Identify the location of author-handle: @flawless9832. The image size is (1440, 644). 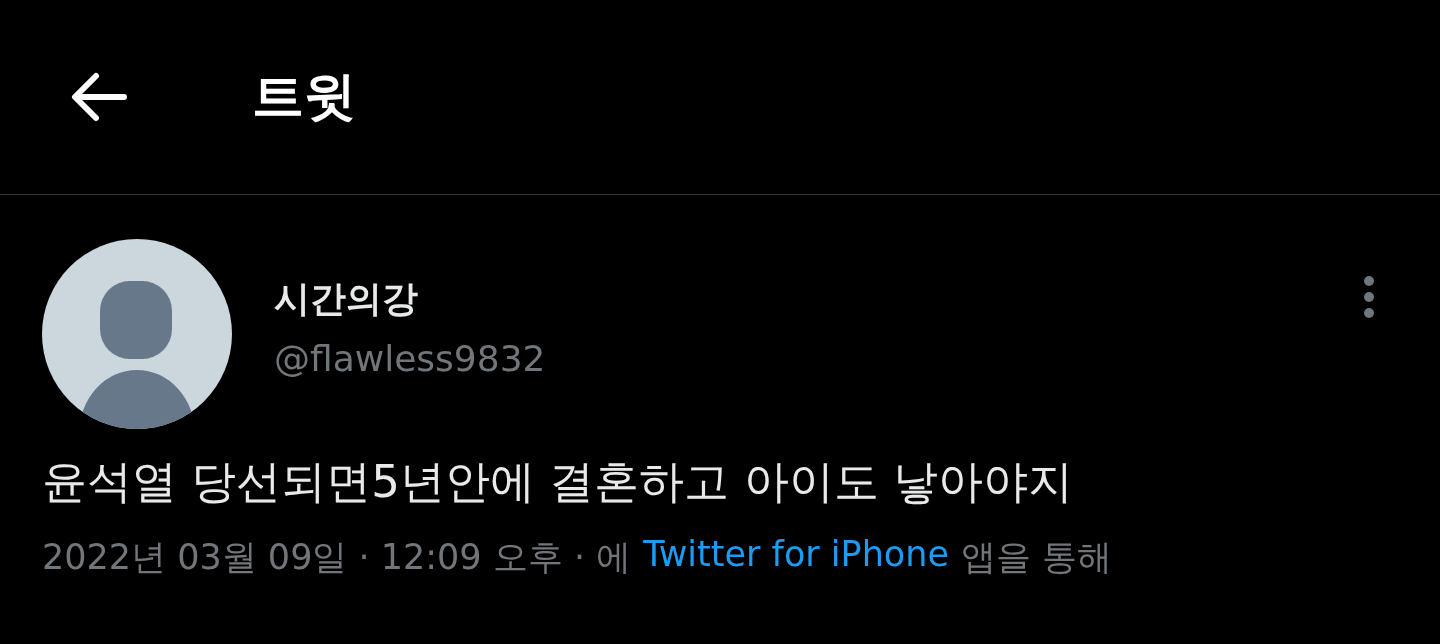
(818, 358).